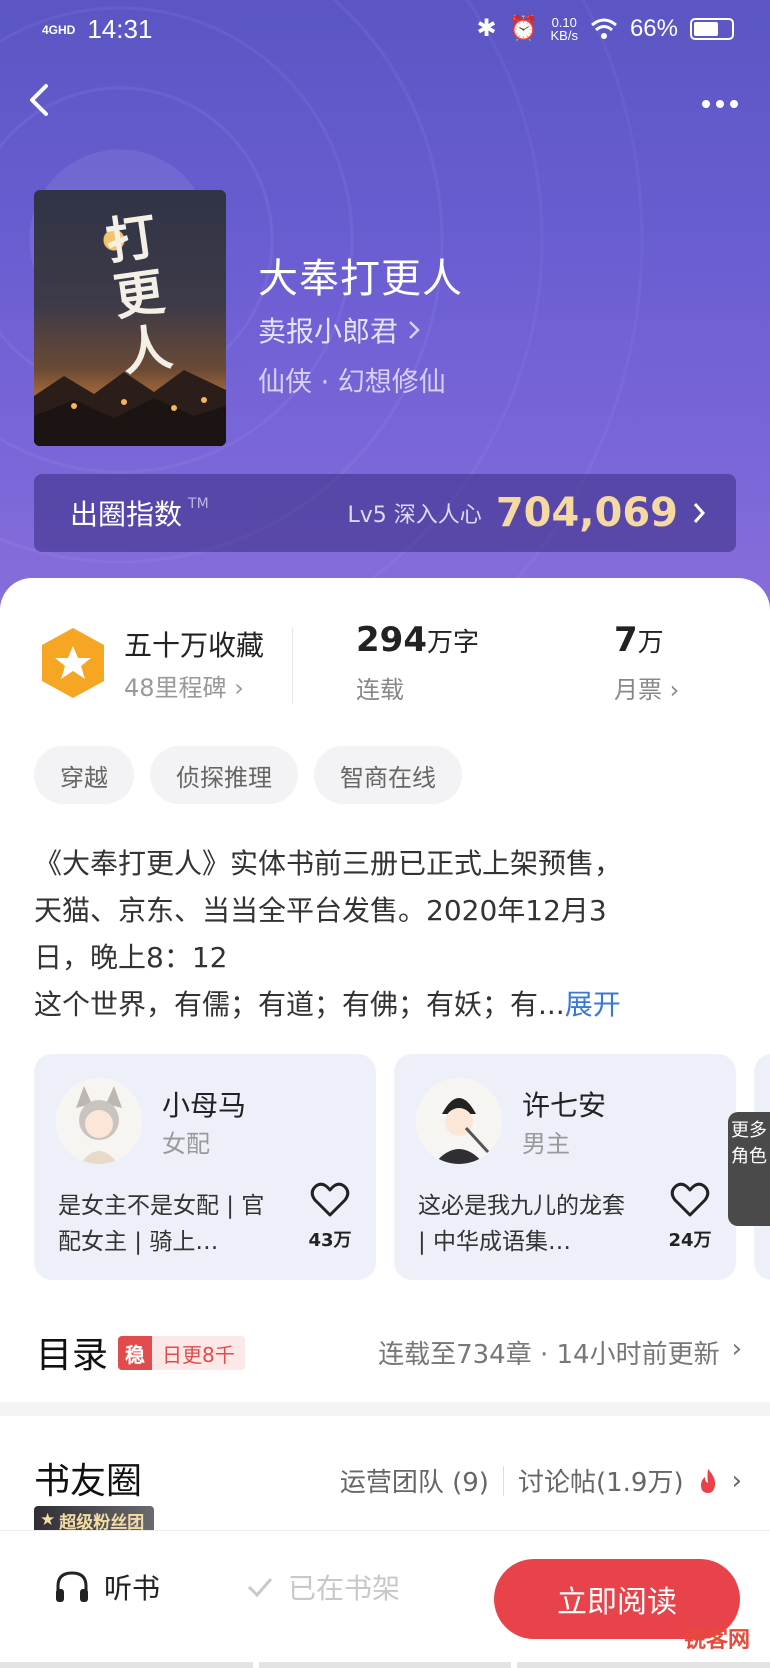  Describe the element at coordinates (102, 1522) in the screenshot. I see `fan-badge-label: 超级粉丝团` at that location.